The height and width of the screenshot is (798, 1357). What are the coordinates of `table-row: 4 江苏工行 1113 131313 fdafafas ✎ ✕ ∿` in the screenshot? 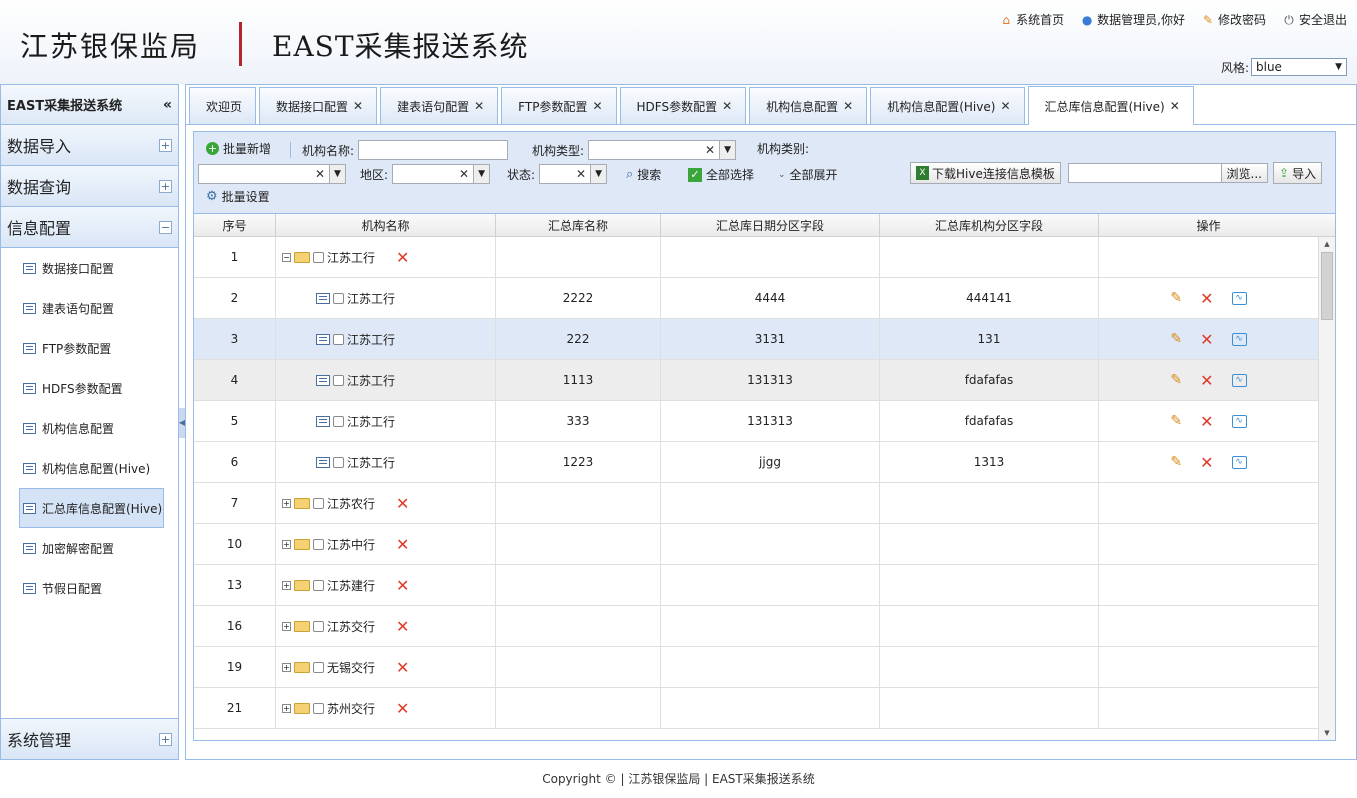 It's located at (764, 380).